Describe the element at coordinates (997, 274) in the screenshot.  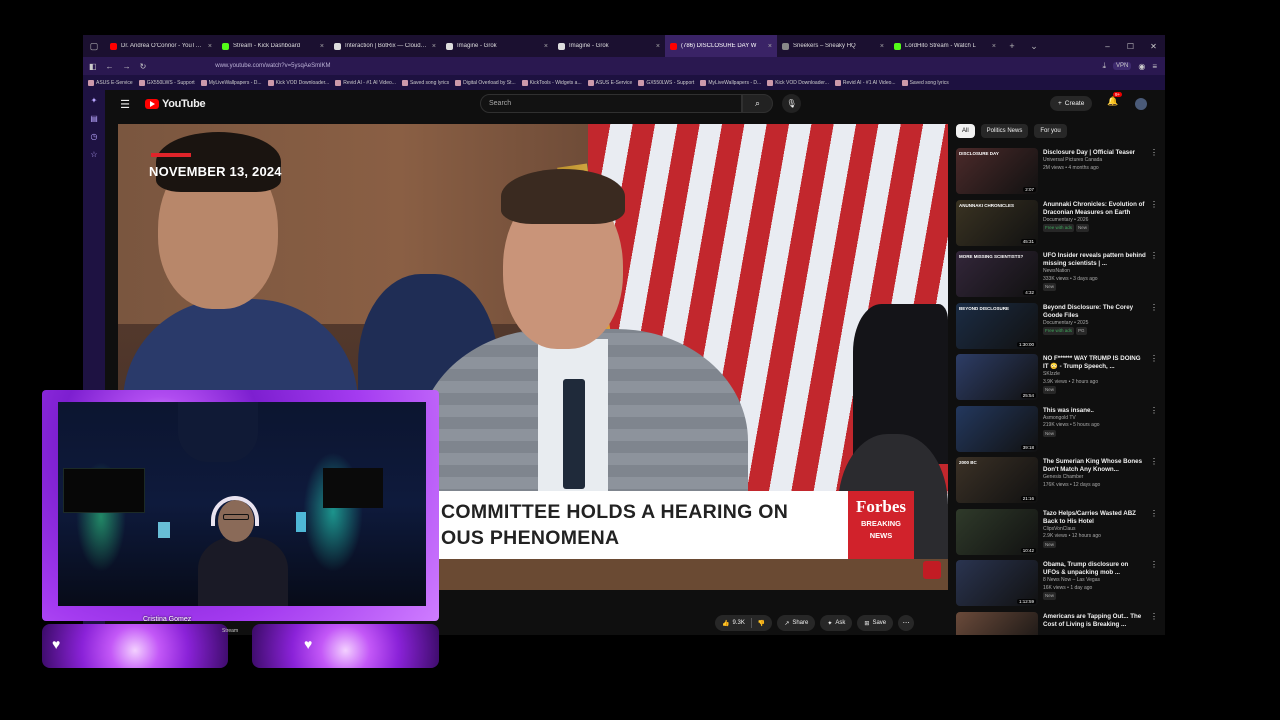
I see `video-thumbnail: MORE MISSING SCIENTISTS? 4:32` at that location.